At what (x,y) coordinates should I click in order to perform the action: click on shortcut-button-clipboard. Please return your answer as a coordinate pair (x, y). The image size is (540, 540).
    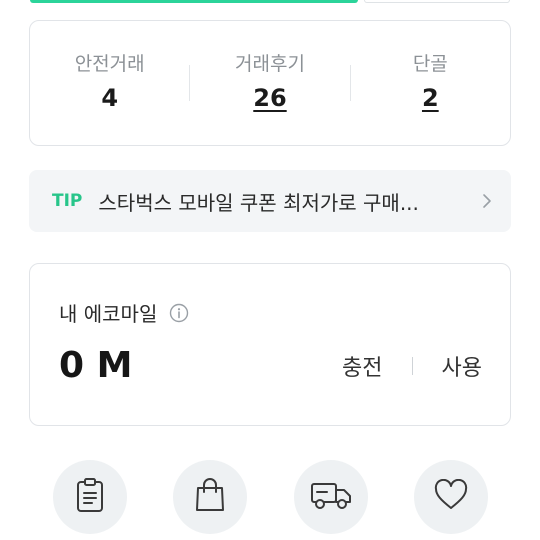
    Looking at the image, I should click on (90, 497).